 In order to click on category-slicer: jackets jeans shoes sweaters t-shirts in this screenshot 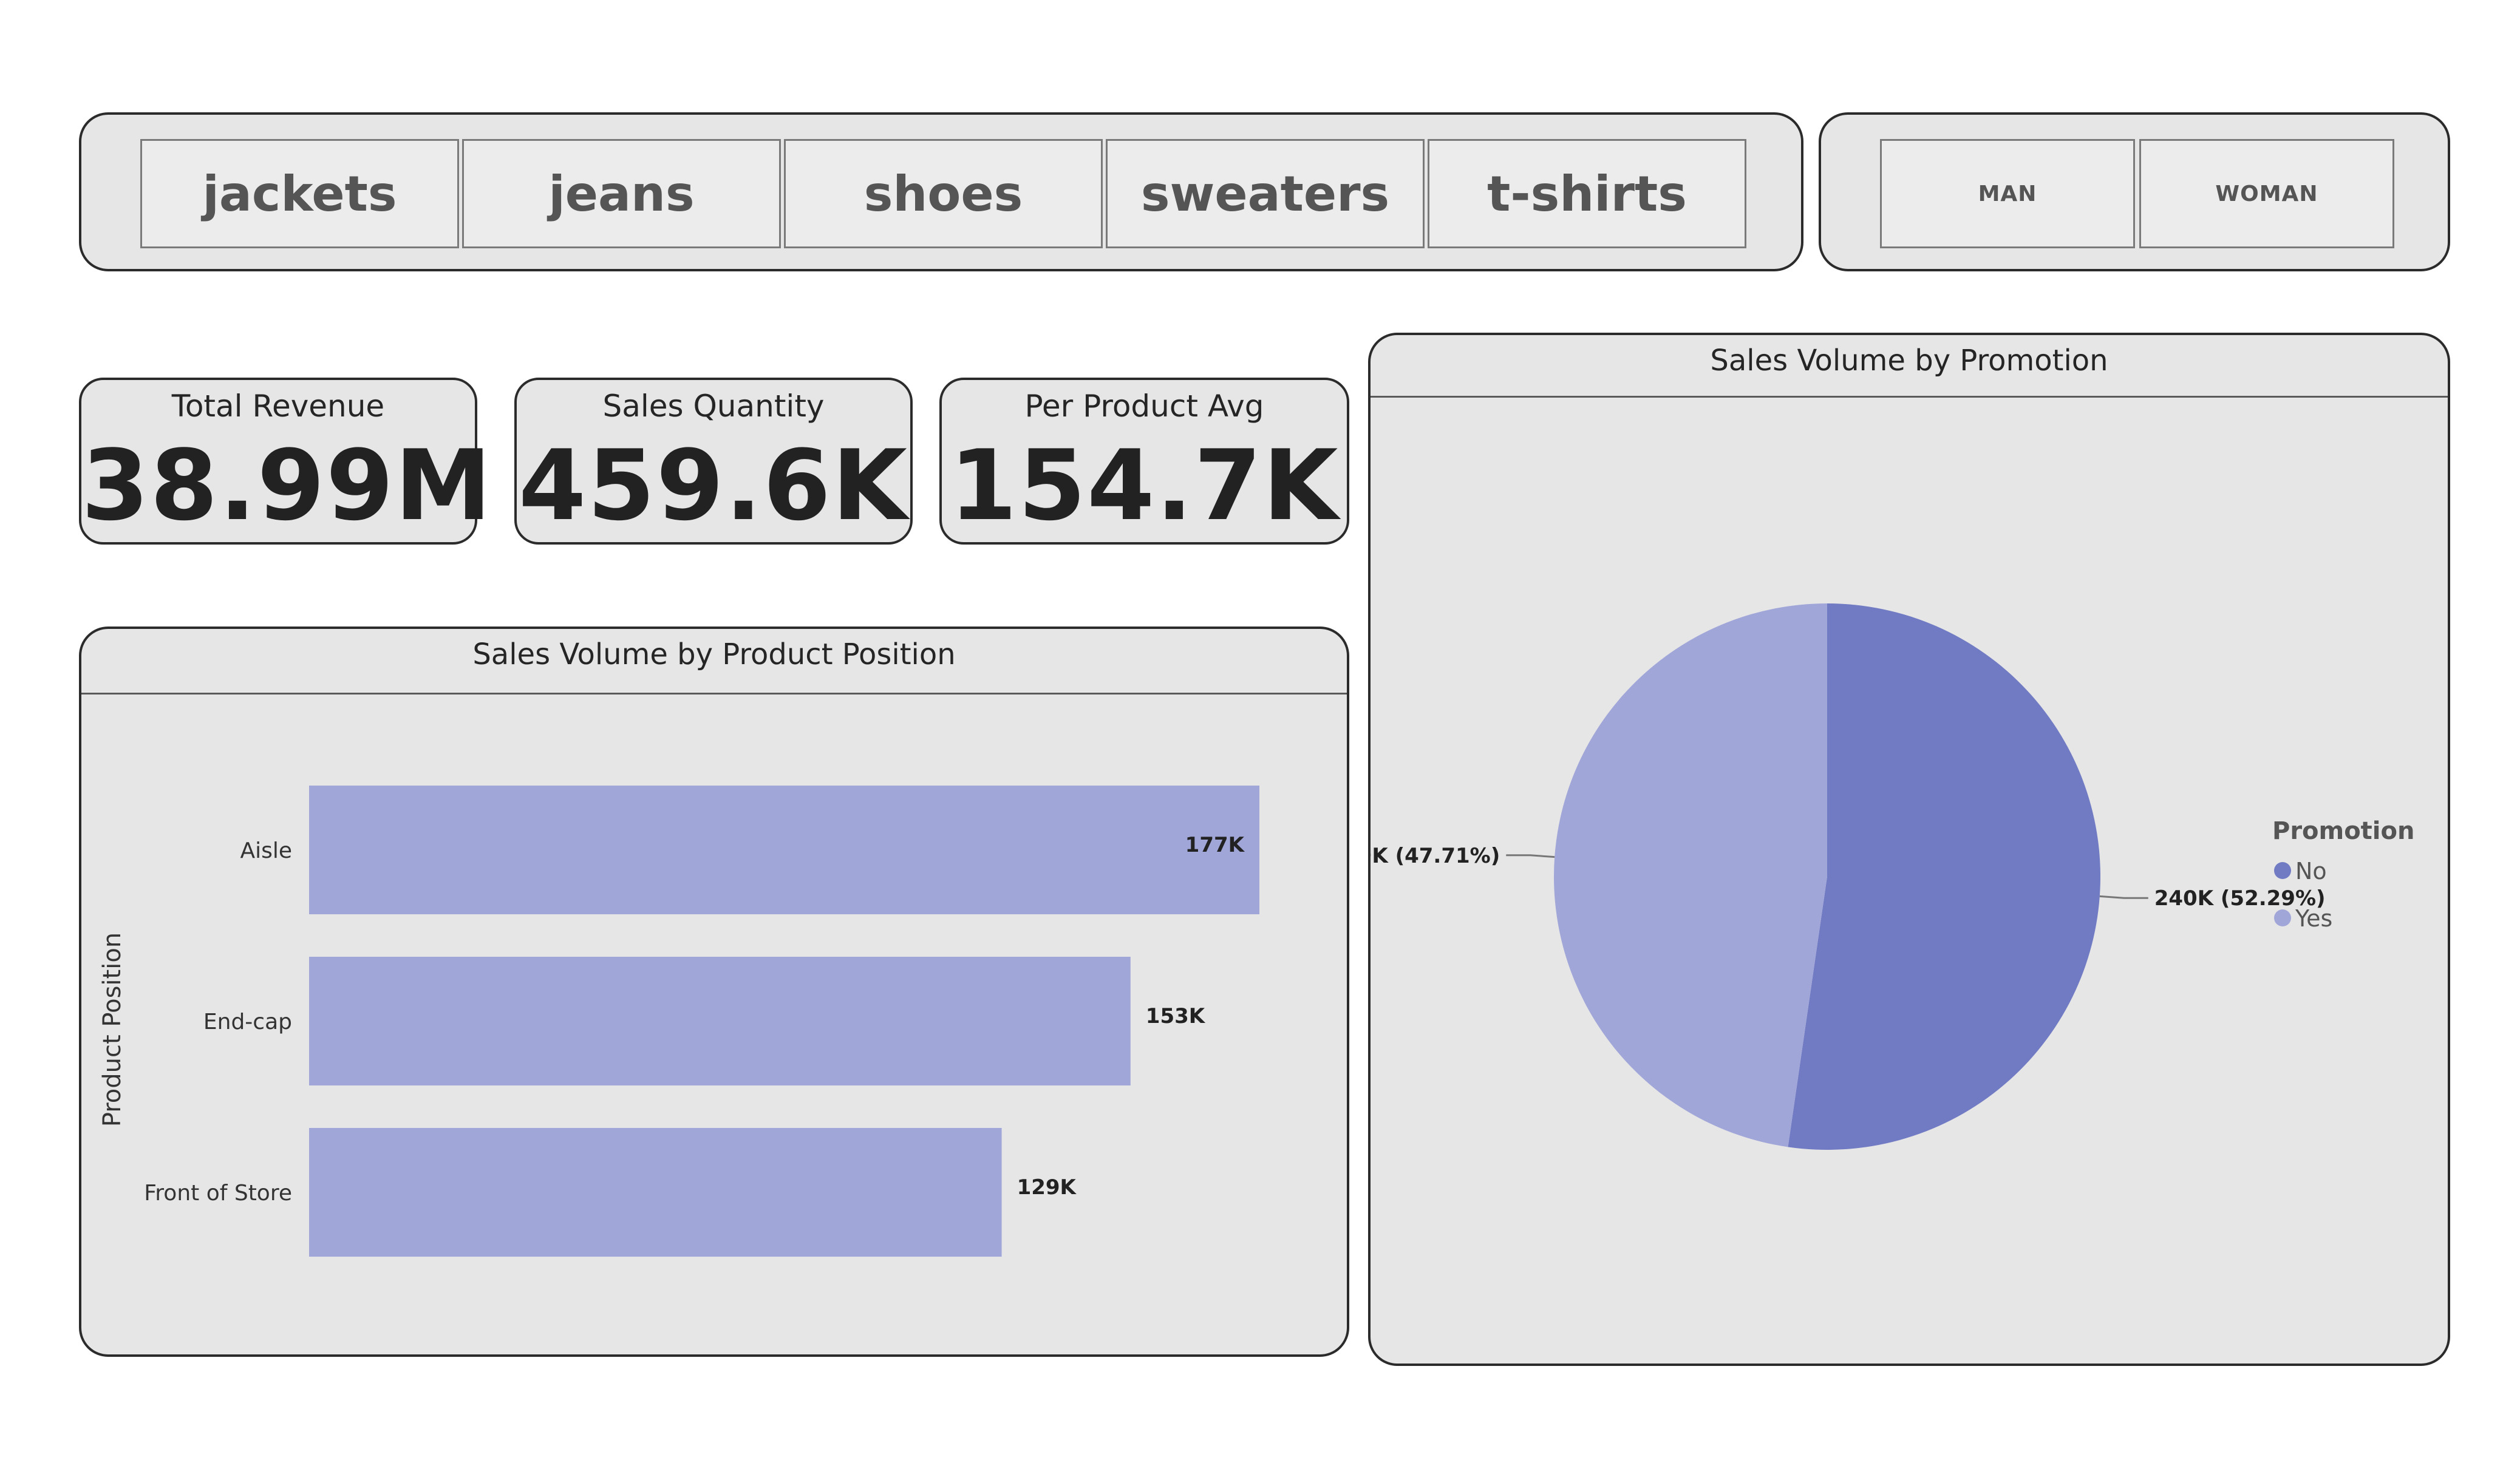, I will do `click(941, 191)`.